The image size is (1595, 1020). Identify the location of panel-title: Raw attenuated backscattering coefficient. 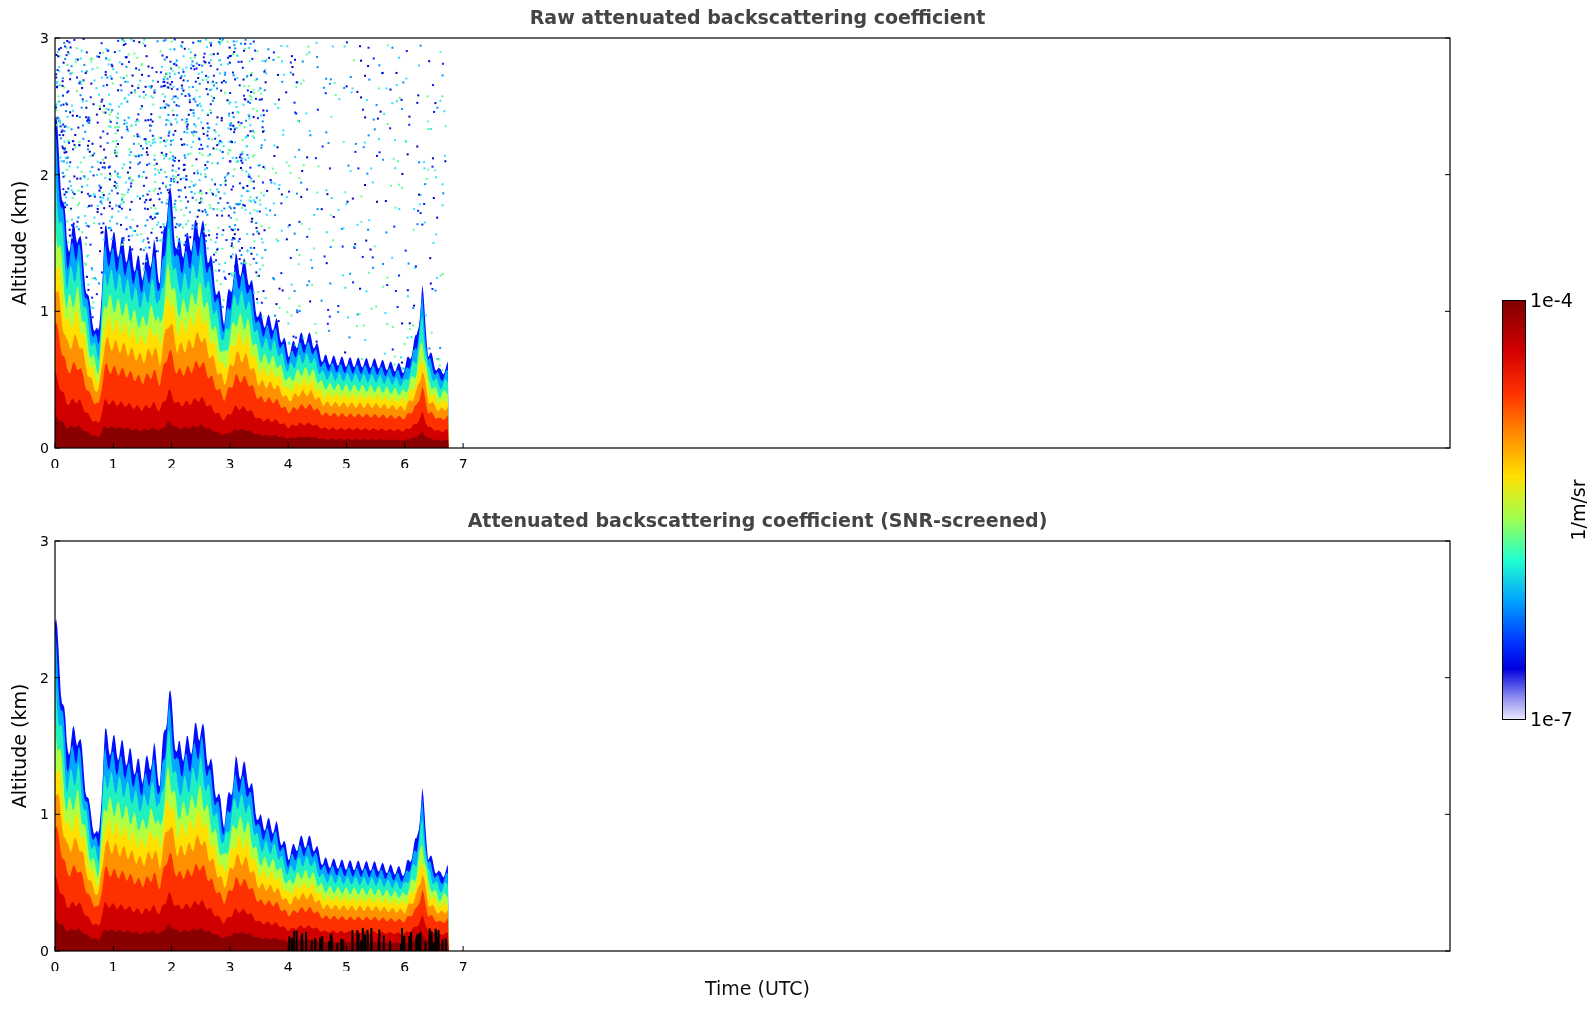
(757, 17).